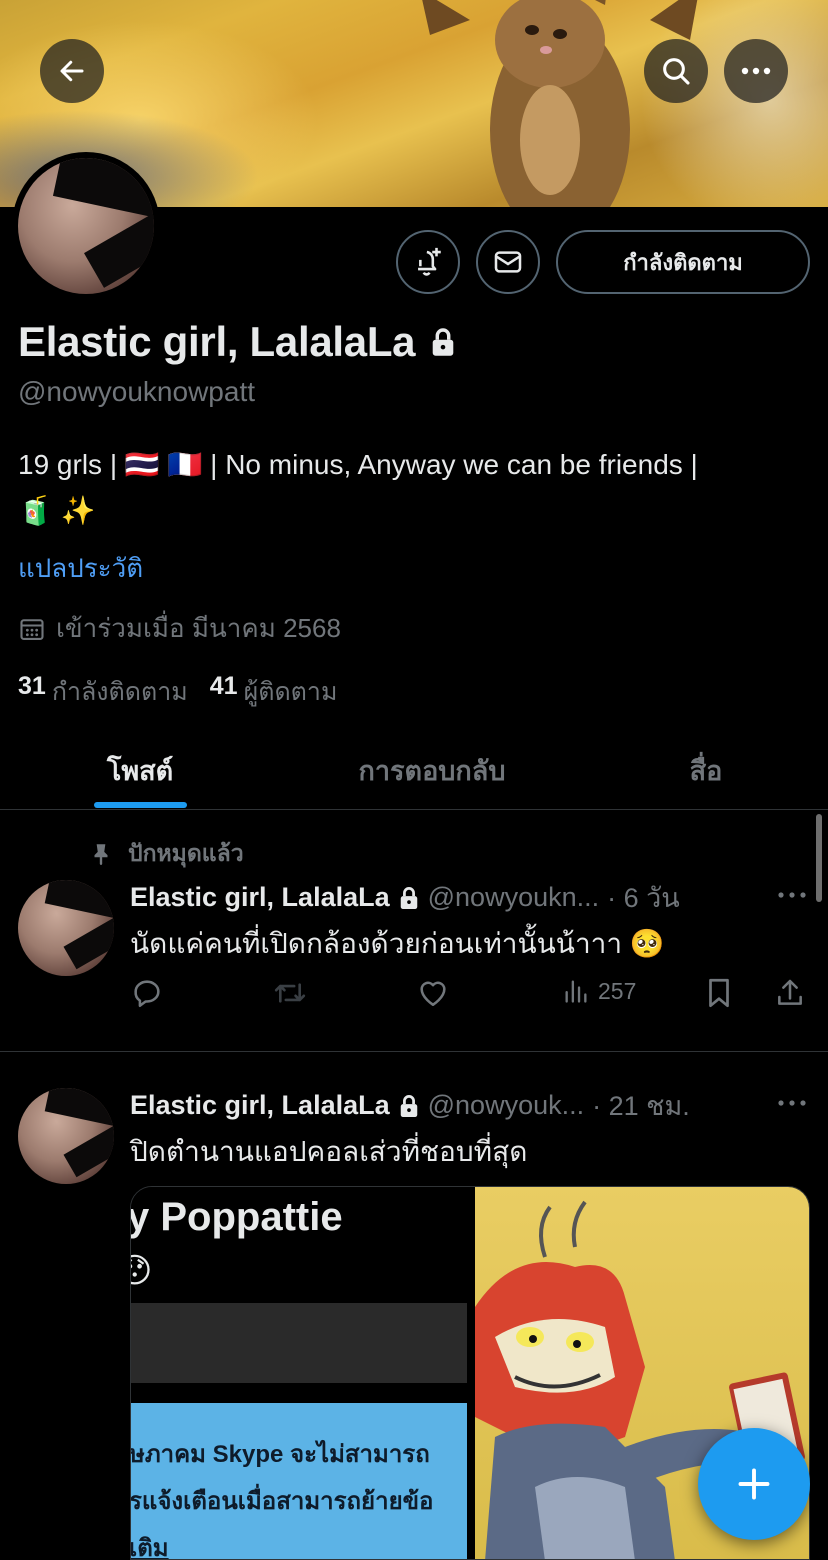 The height and width of the screenshot is (1560, 828). I want to click on reply-button, so click(147, 993).